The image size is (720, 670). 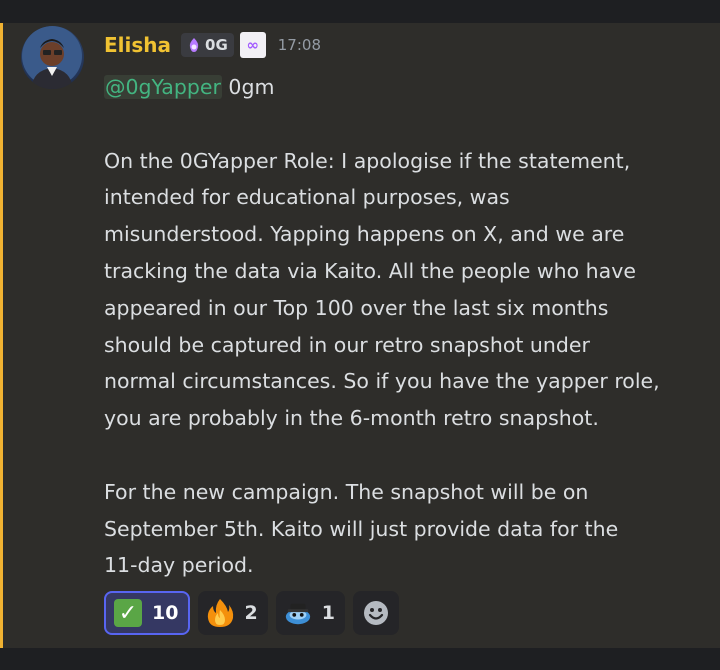 What do you see at coordinates (360, 11) in the screenshot?
I see `top-bar` at bounding box center [360, 11].